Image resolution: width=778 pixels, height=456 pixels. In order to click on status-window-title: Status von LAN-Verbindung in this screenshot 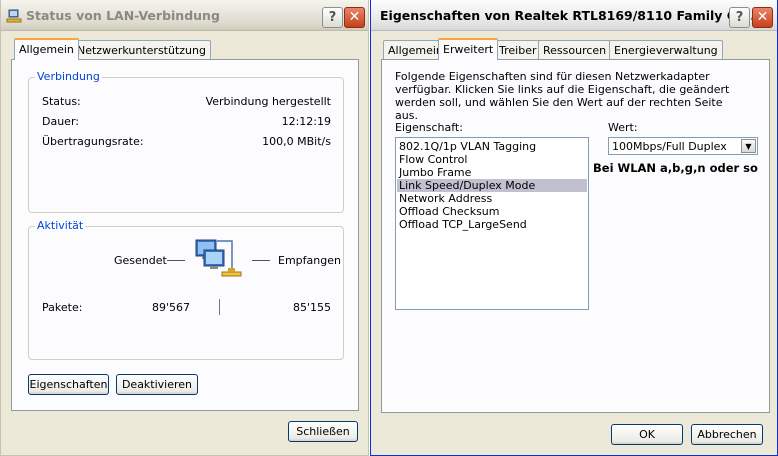, I will do `click(123, 15)`.